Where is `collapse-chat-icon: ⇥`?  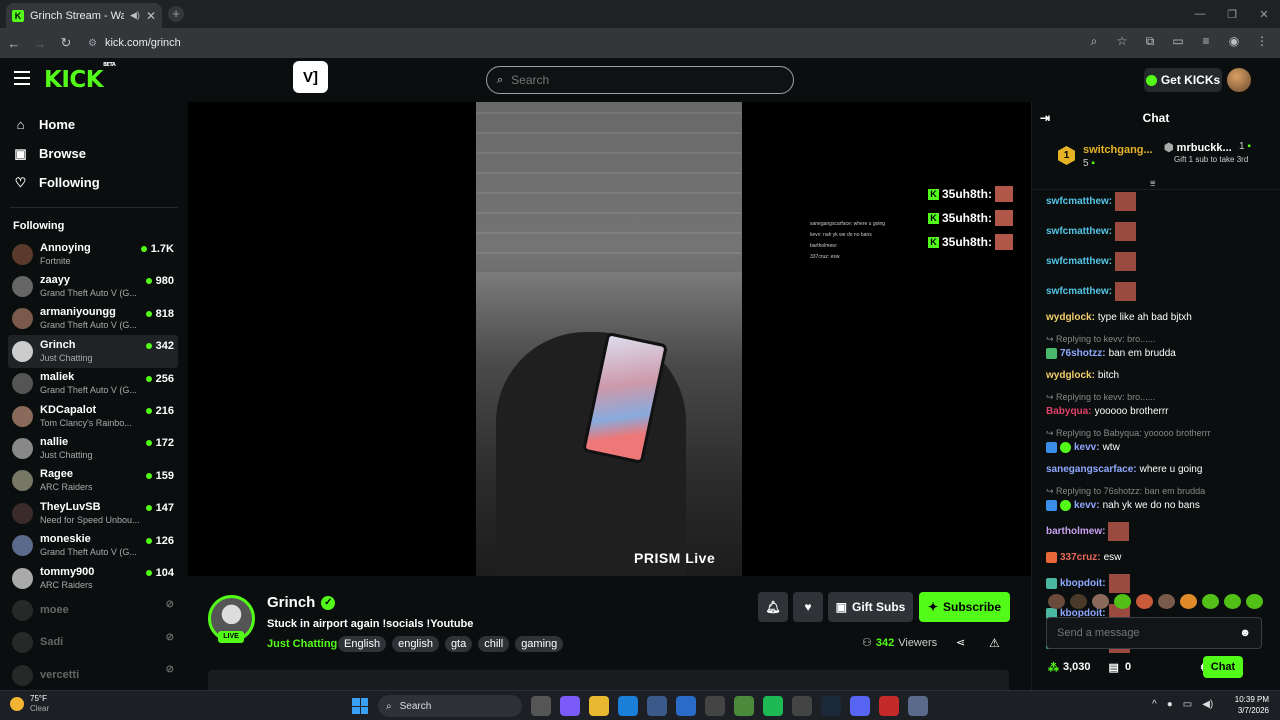 collapse-chat-icon: ⇥ is located at coordinates (1045, 118).